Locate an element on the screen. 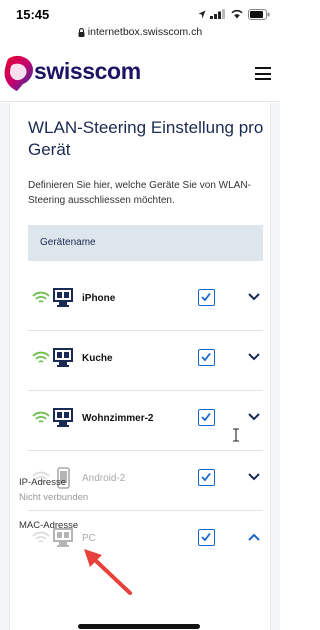 Image resolution: width=320 pixels, height=630 pixels. ip-address-value: Nicht verbunden is located at coordinates (54, 497).